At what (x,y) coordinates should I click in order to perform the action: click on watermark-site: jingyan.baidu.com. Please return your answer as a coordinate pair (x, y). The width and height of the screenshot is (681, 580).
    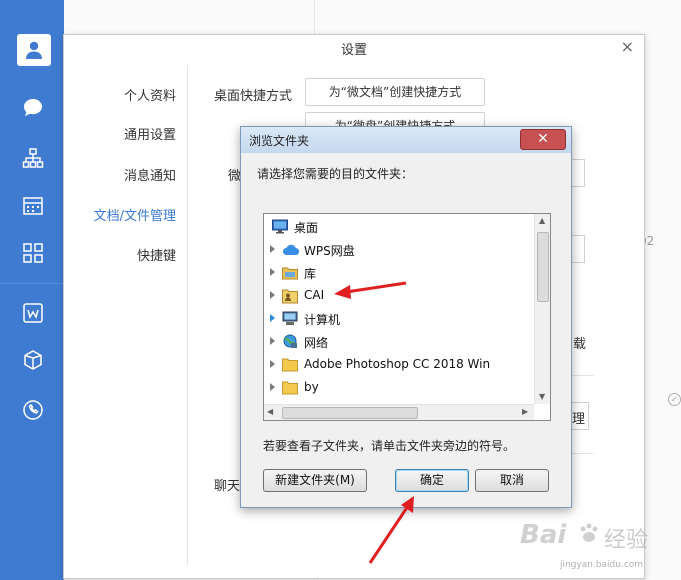
    Looking at the image, I should click on (602, 565).